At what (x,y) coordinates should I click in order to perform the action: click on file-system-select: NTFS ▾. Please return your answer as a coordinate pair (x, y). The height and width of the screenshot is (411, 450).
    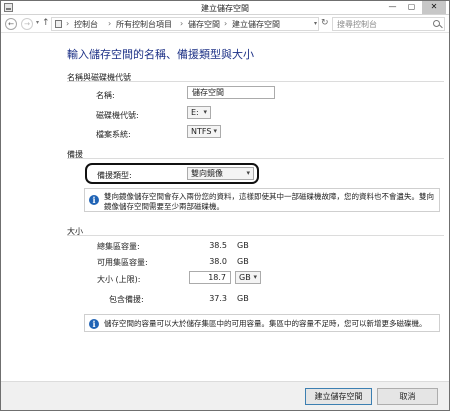
    Looking at the image, I should click on (204, 131).